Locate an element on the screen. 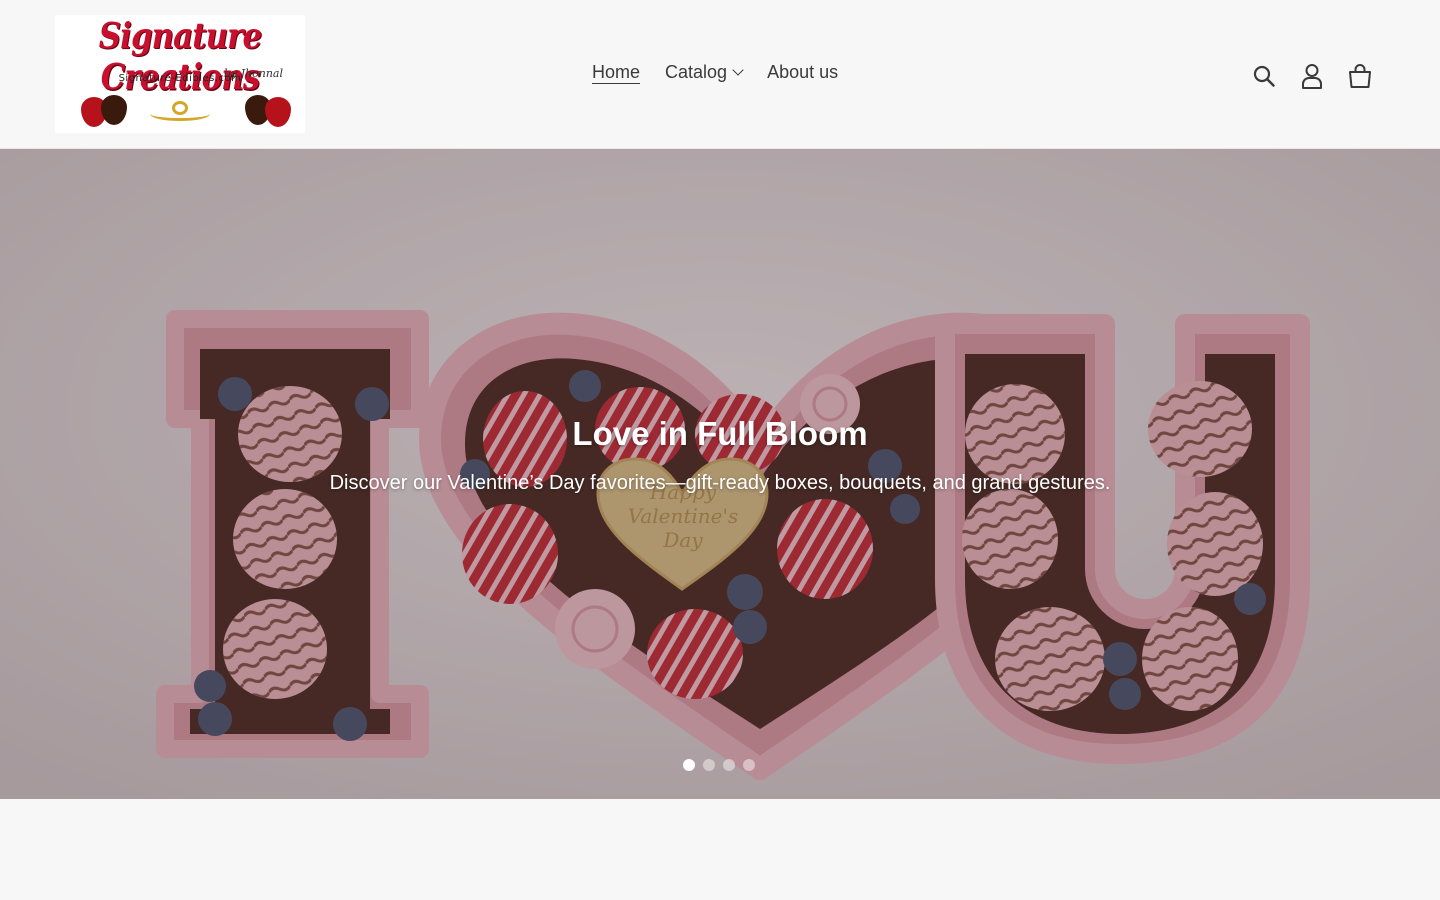 This screenshot has height=900, width=1440. nav-catalog-label: Catalog is located at coordinates (696, 72).